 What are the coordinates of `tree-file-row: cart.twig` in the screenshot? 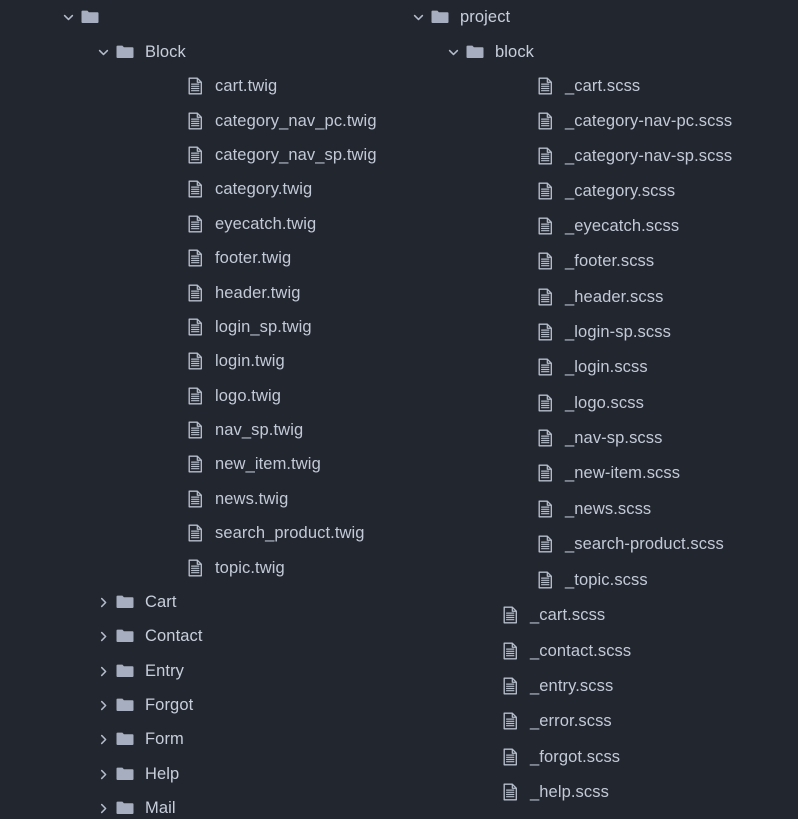 It's located at (219, 86).